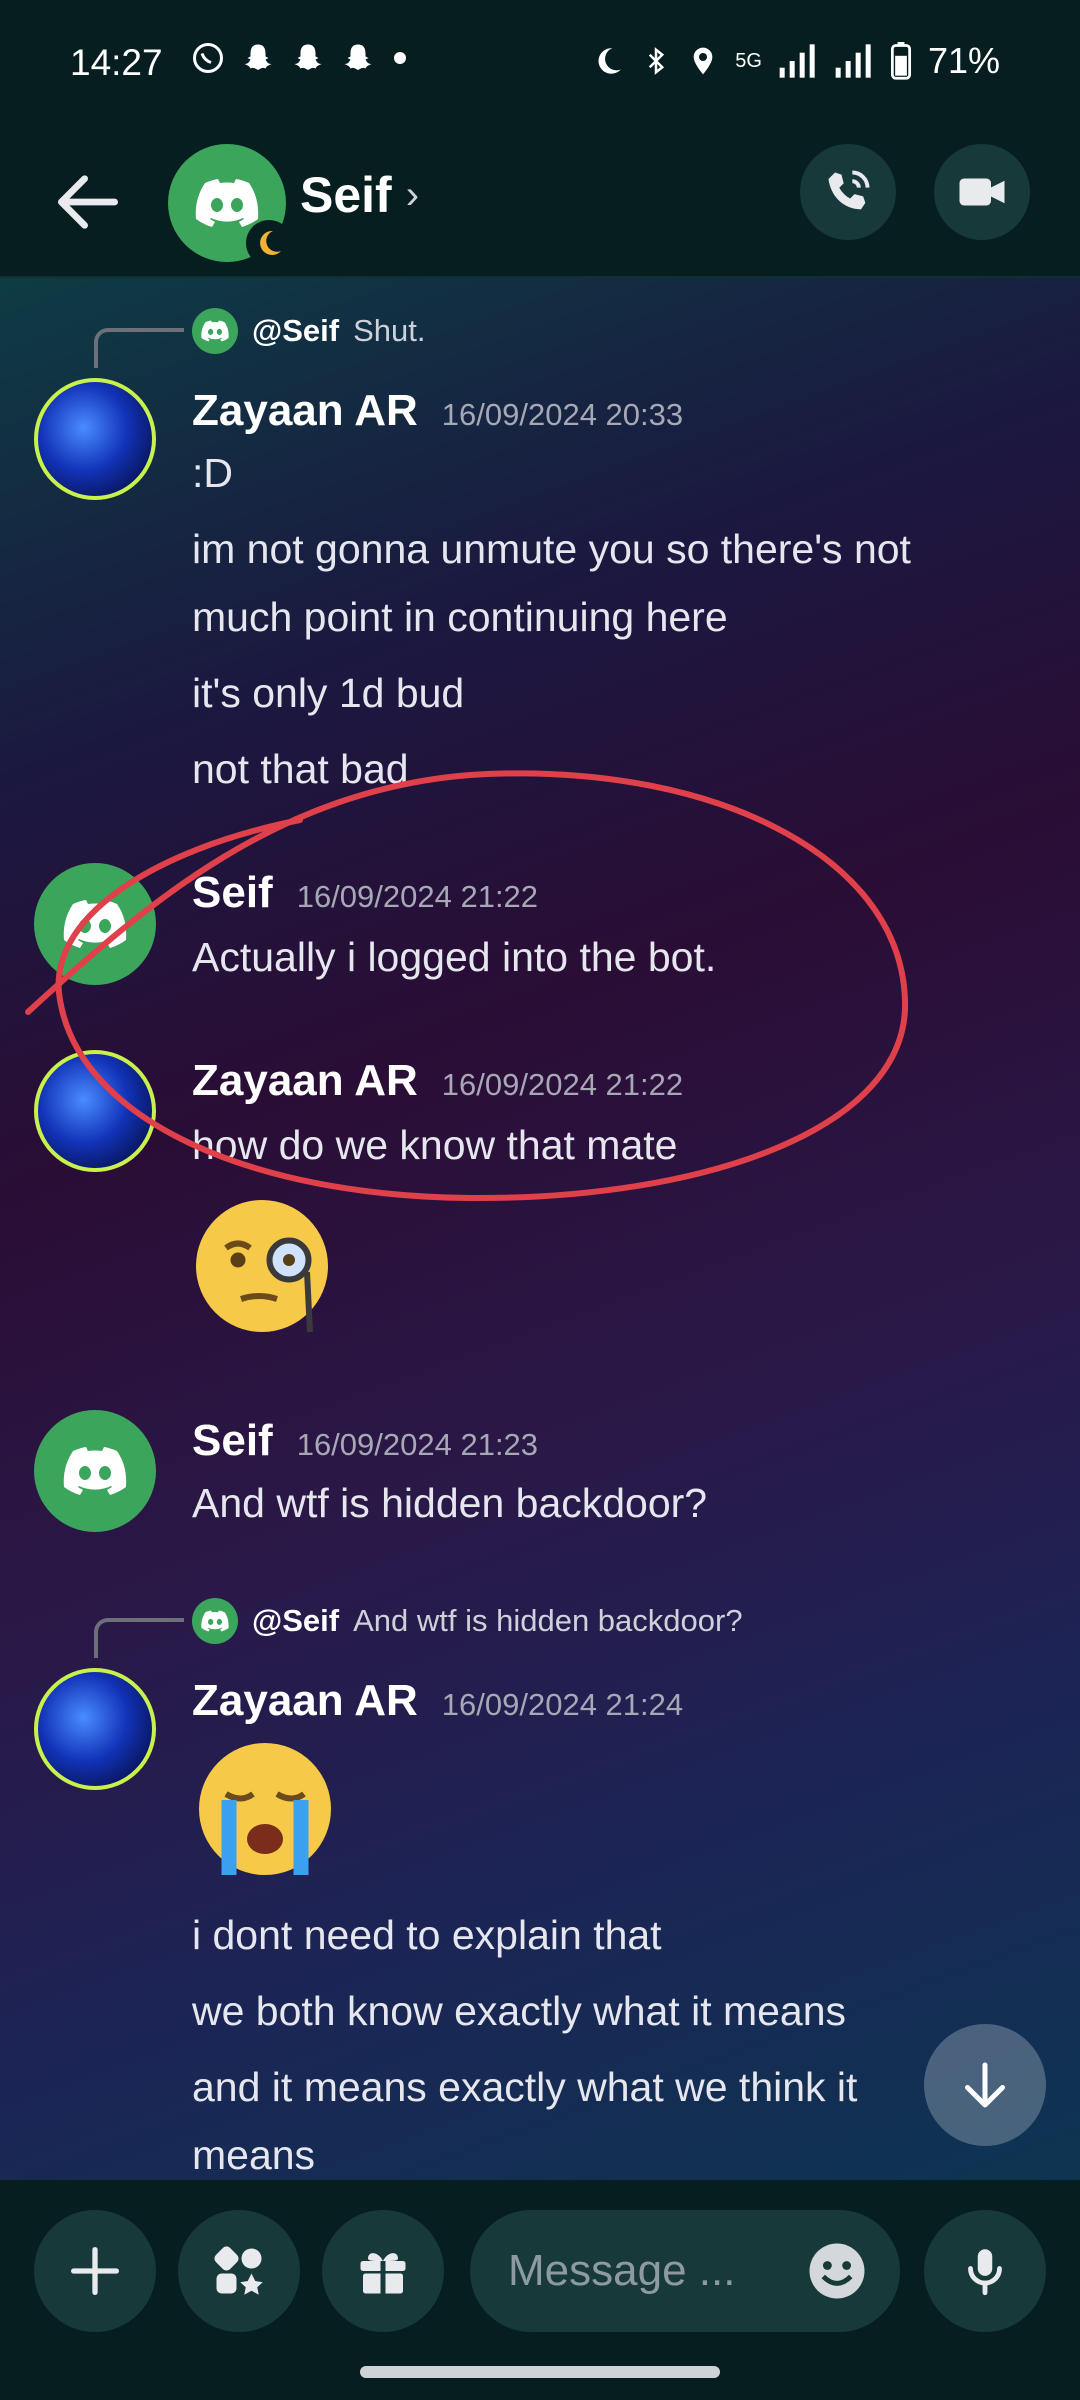  I want to click on back-button, so click(88, 202).